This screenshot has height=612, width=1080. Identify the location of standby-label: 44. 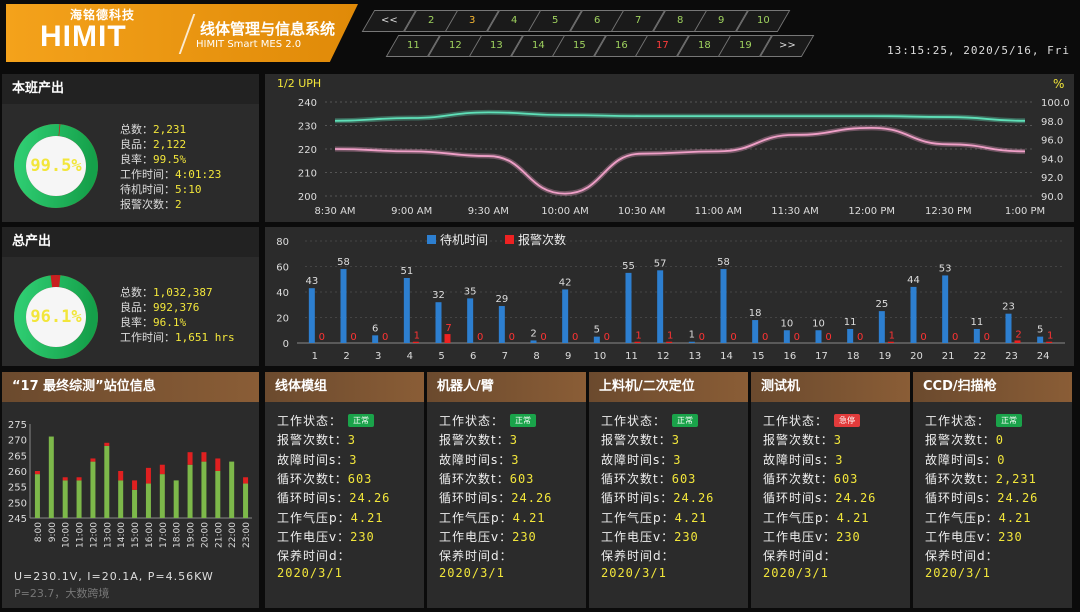
(913, 280).